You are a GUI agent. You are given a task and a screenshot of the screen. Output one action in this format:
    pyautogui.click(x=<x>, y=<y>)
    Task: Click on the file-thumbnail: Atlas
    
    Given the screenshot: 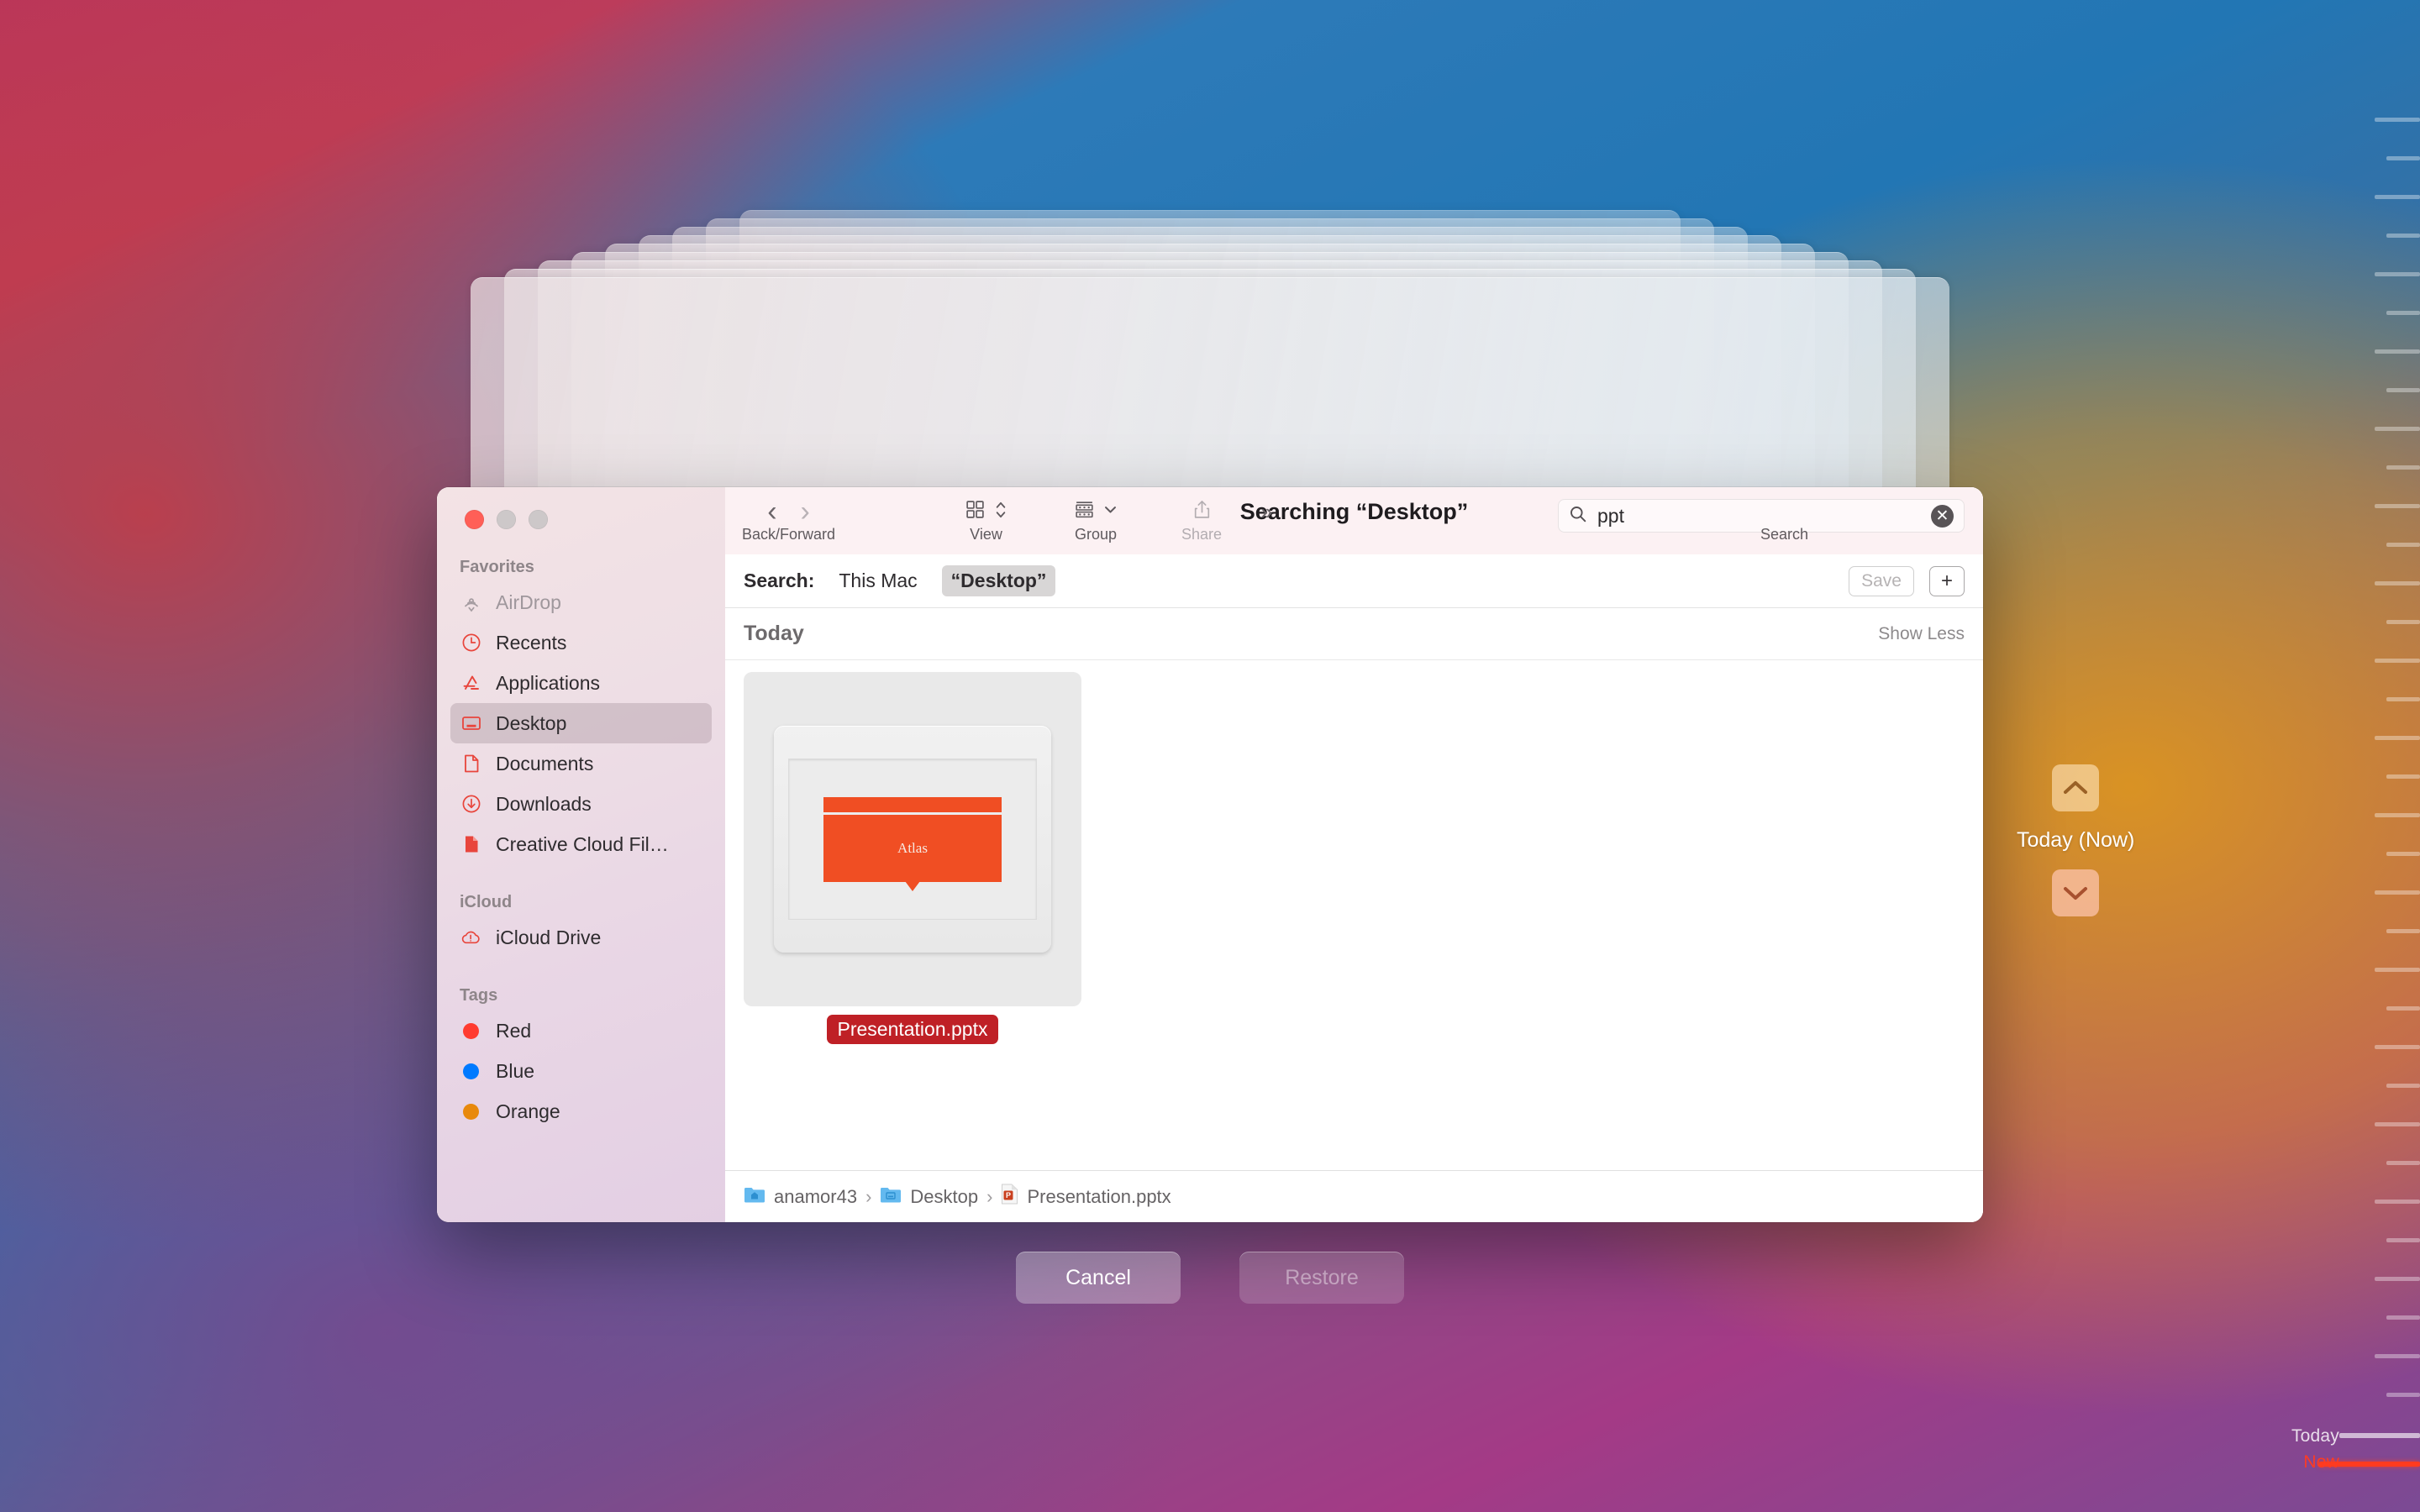 What is the action you would take?
    pyautogui.click(x=912, y=839)
    